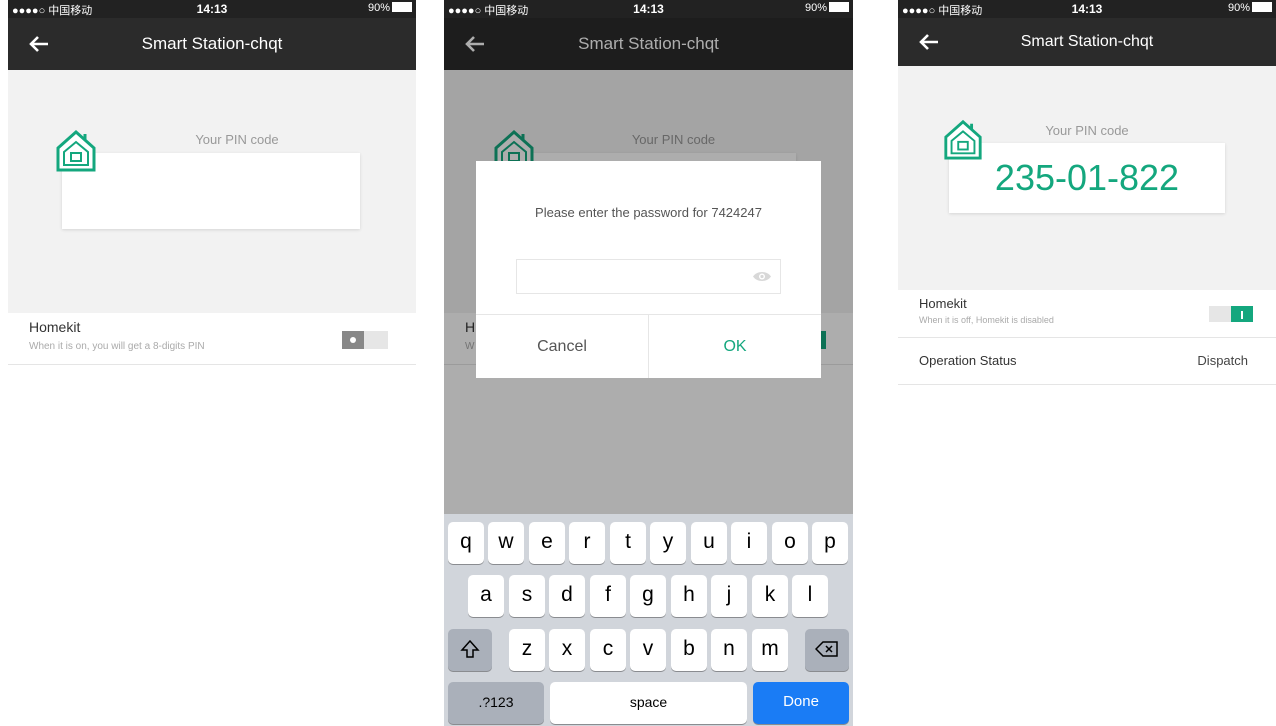  Describe the element at coordinates (486, 596) in the screenshot. I see `key-a: a` at that location.